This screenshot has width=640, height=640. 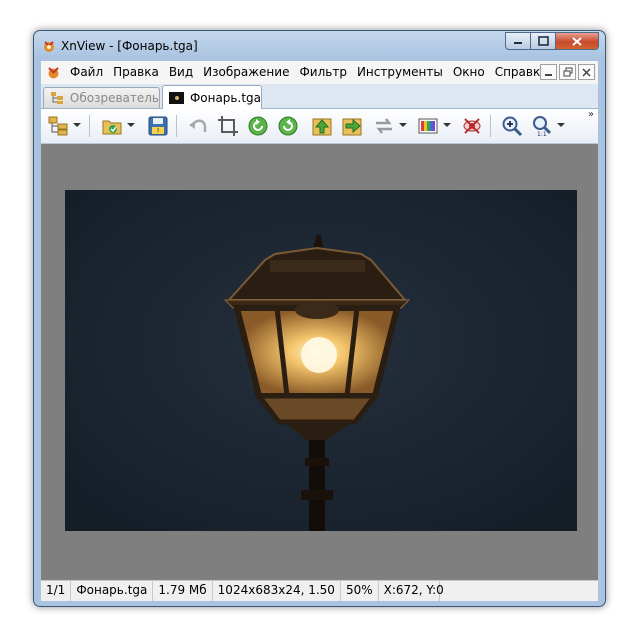 I want to click on open-button, so click(x=112, y=126).